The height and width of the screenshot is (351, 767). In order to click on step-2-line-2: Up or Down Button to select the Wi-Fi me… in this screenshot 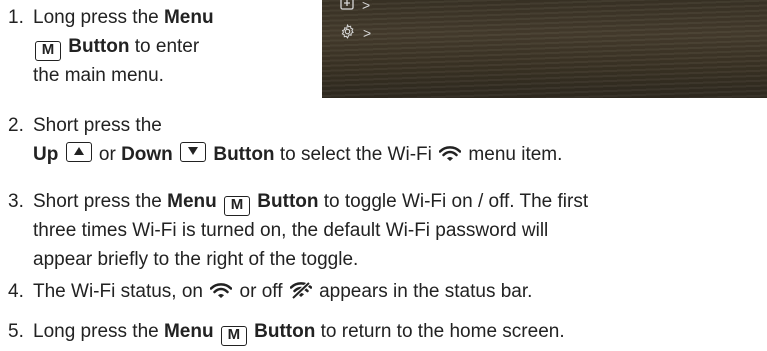, I will do `click(297, 156)`.